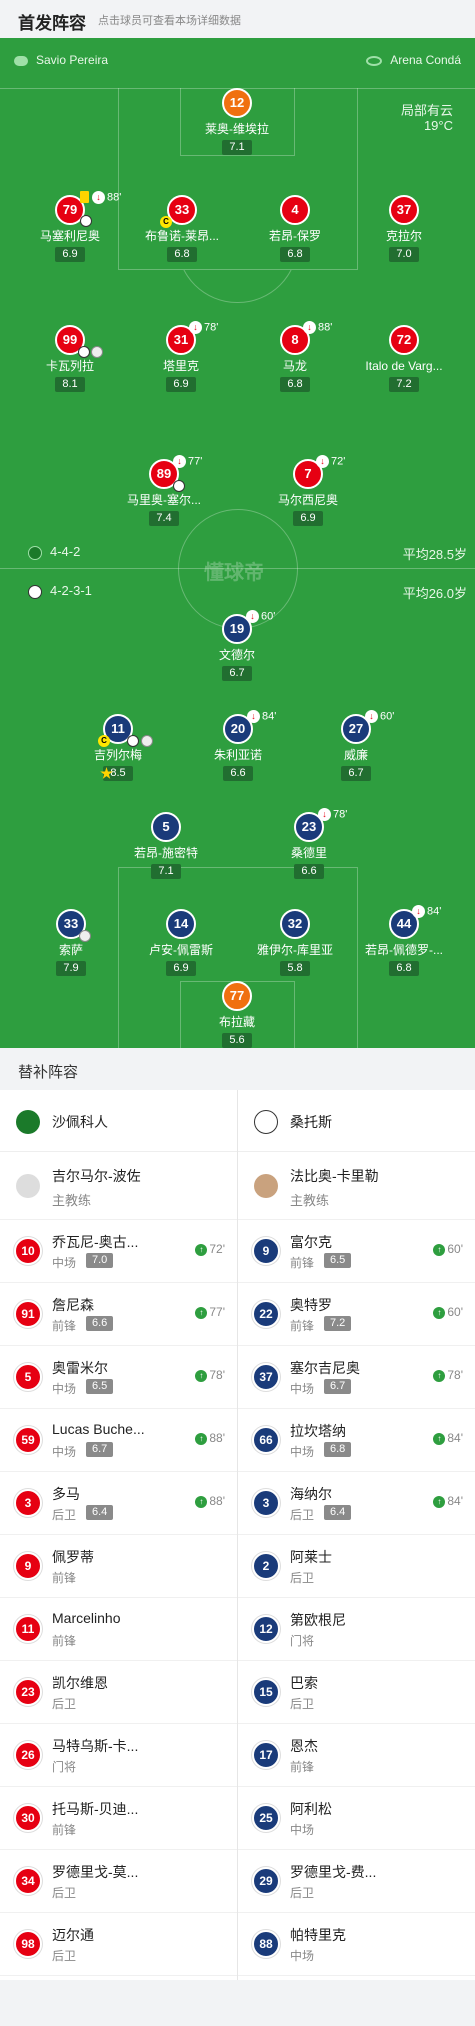  I want to click on sub-in-time: ↑ 78', so click(210, 1375).